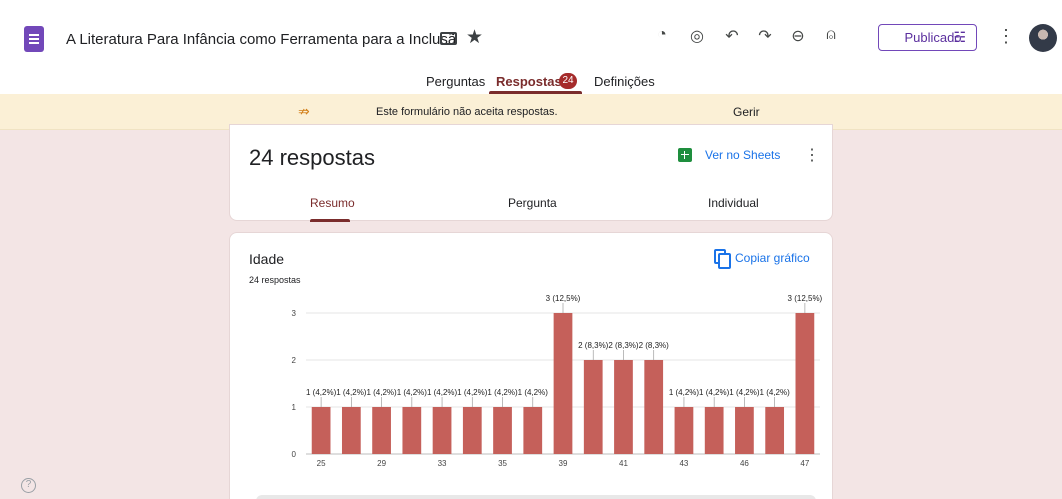  I want to click on sheets-icon, so click(685, 155).